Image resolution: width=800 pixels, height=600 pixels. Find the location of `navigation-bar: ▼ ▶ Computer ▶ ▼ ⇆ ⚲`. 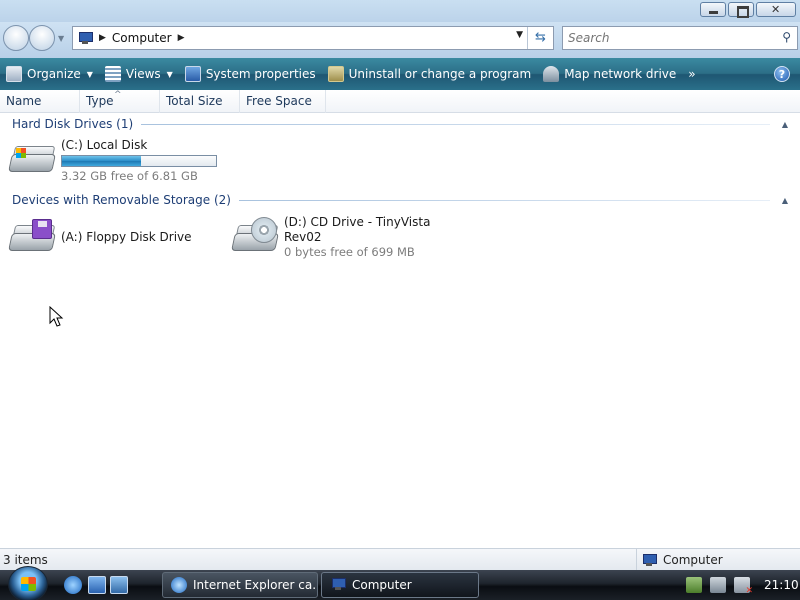

navigation-bar: ▼ ▶ Computer ▶ ▼ ⇆ ⚲ is located at coordinates (400, 40).